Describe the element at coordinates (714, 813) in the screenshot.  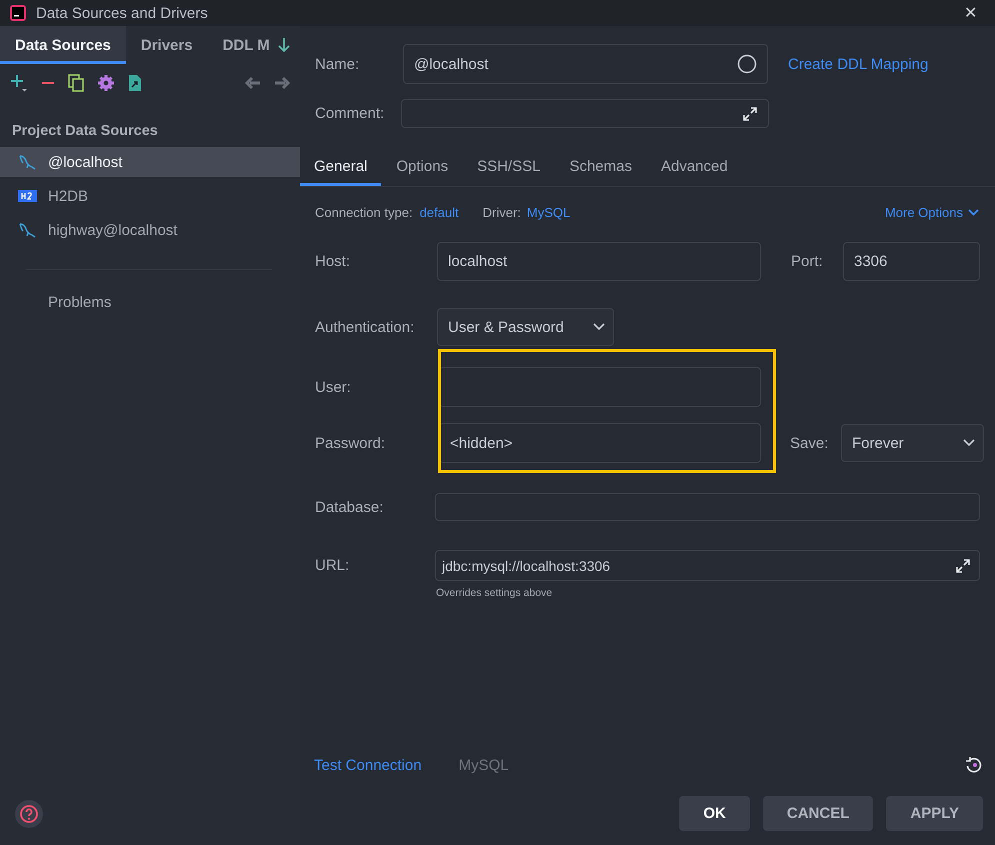
I see `dialog-button: OK` at that location.